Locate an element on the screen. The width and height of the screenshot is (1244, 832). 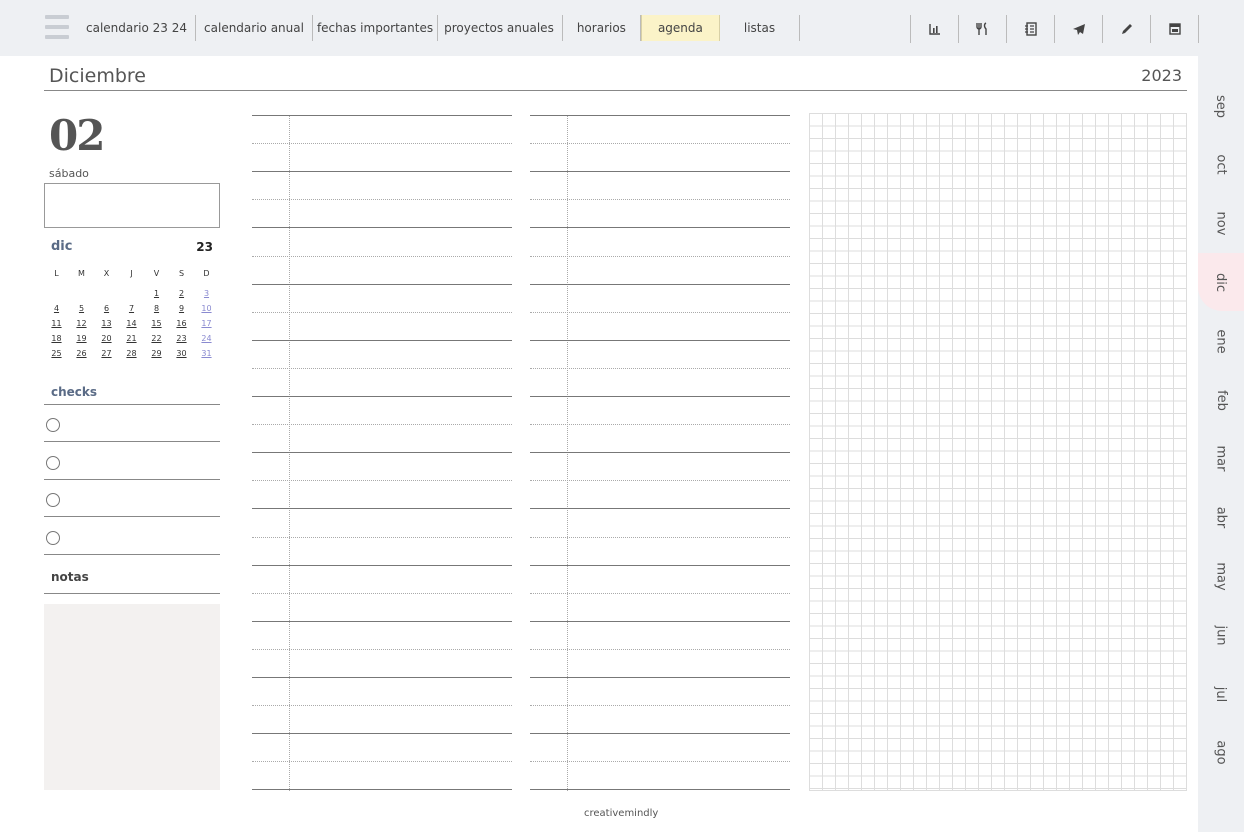
sidebar-month-label: jul is located at coordinates (1221, 694).